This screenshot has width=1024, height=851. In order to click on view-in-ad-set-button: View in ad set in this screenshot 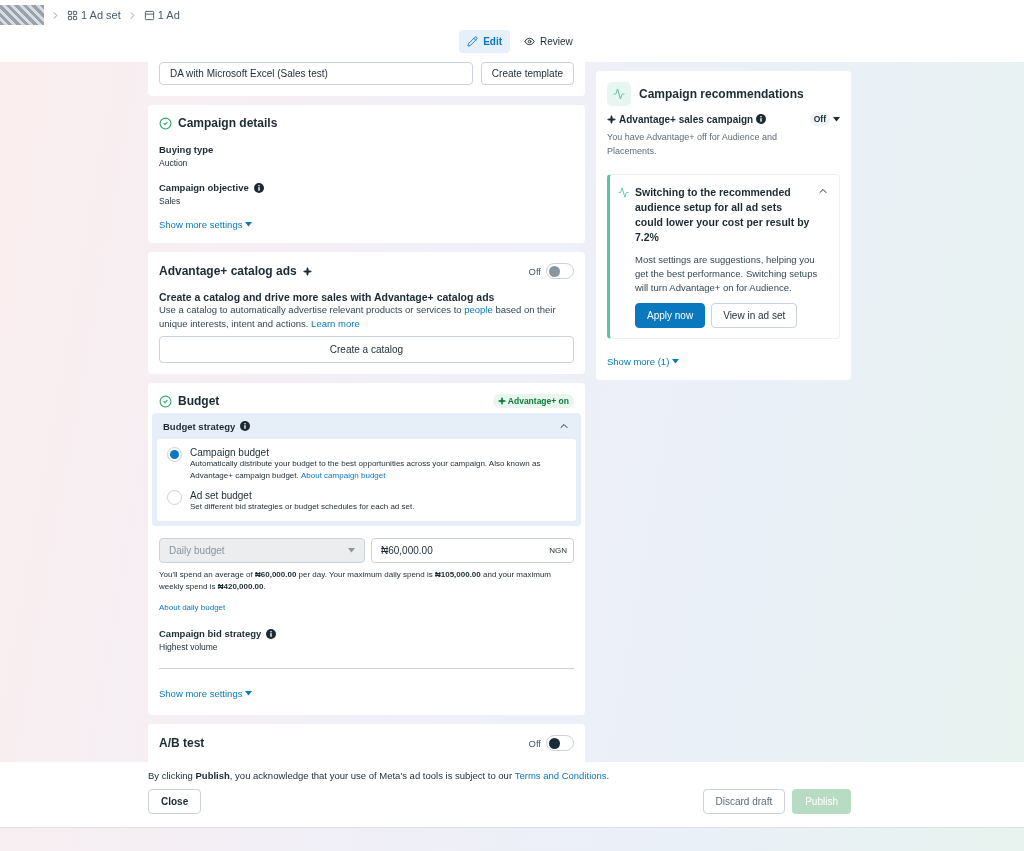, I will do `click(754, 315)`.